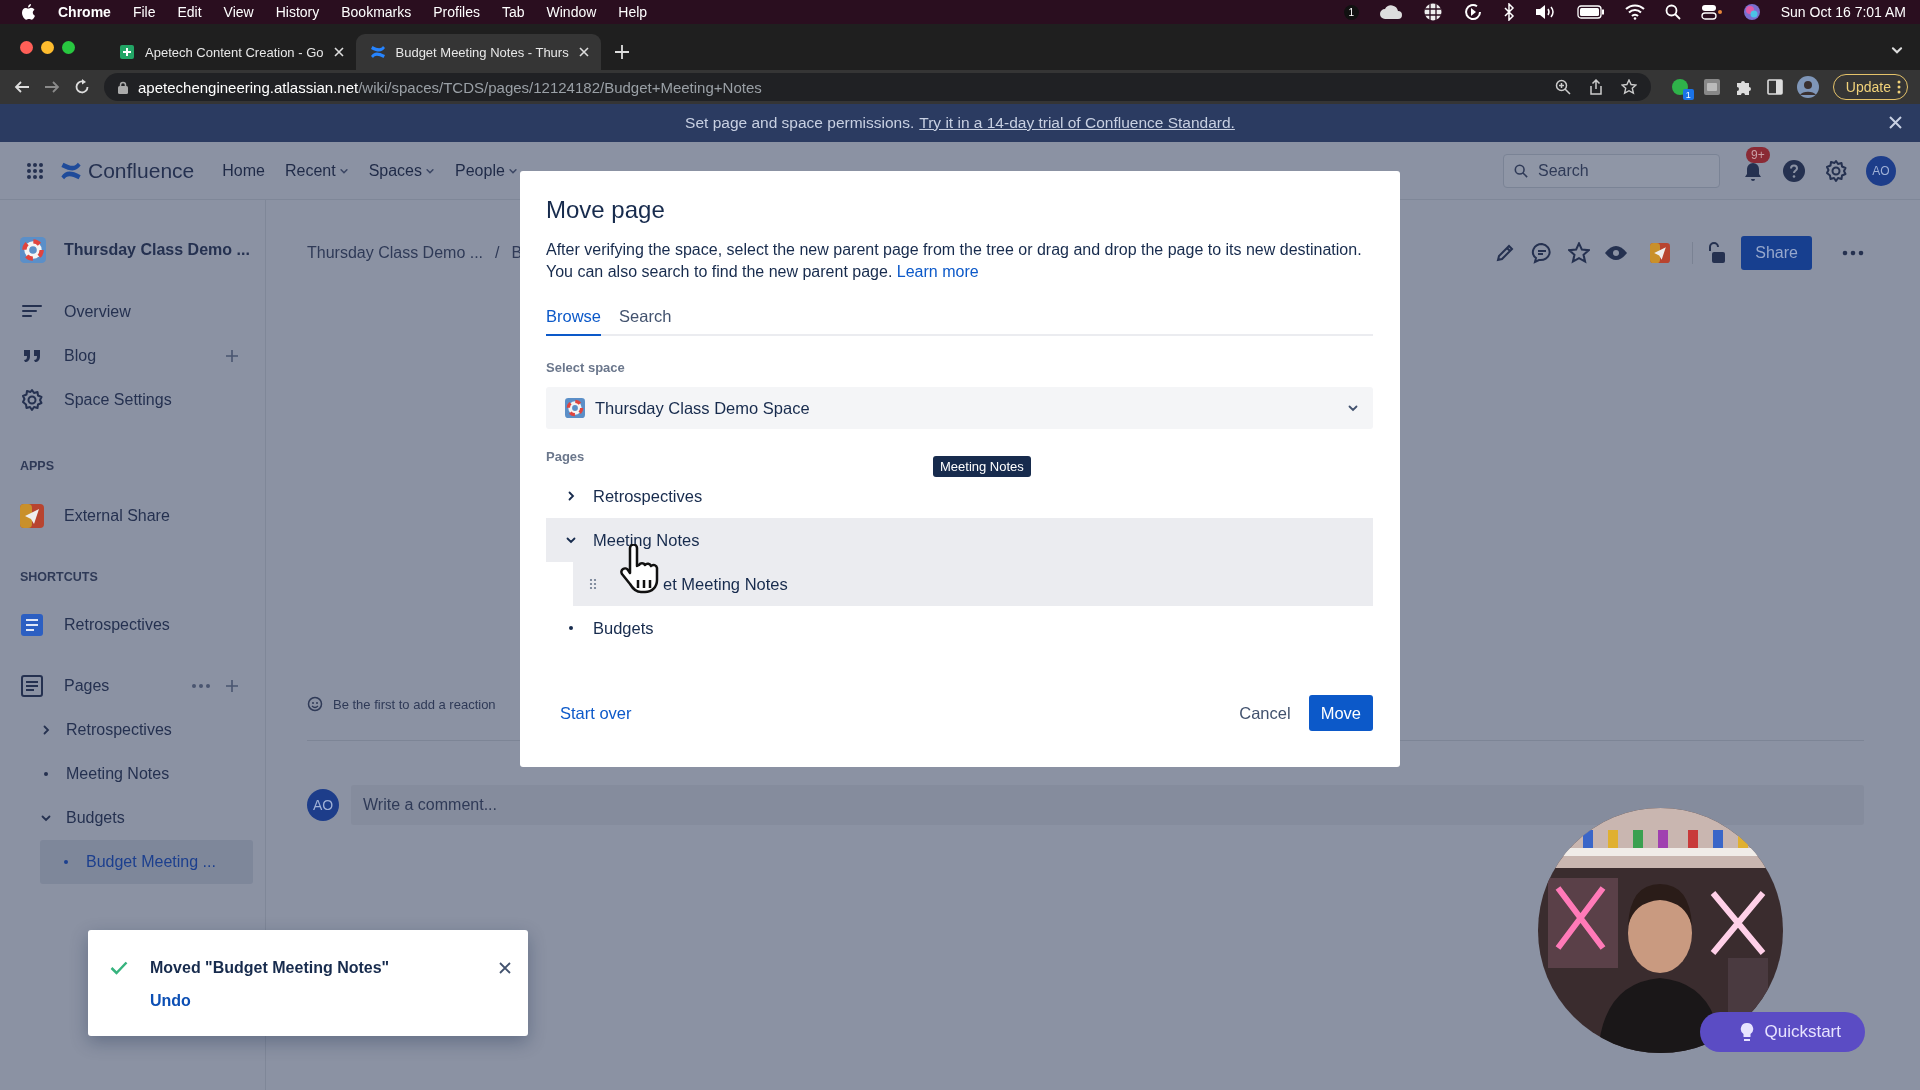 Image resolution: width=1920 pixels, height=1090 pixels. I want to click on drag-handle-icon, so click(593, 584).